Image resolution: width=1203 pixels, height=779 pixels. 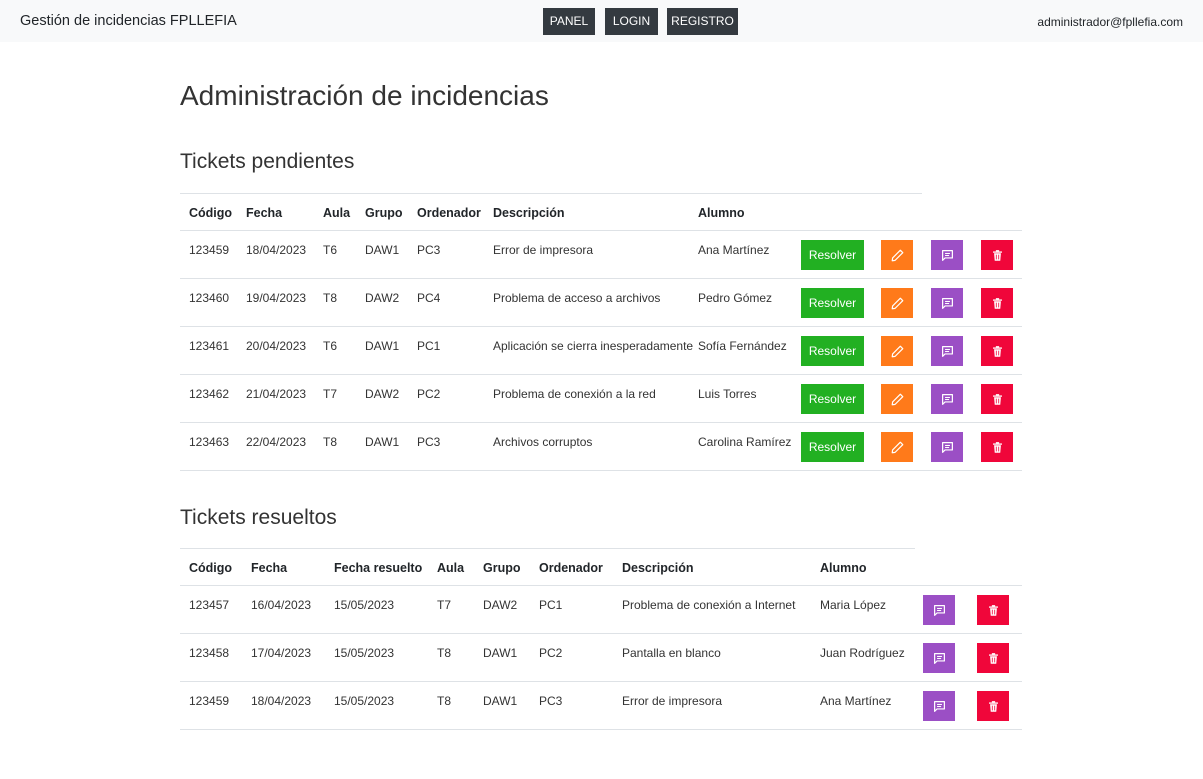 What do you see at coordinates (276, 298) in the screenshot?
I see `cell-fecha: 19/04/2023` at bounding box center [276, 298].